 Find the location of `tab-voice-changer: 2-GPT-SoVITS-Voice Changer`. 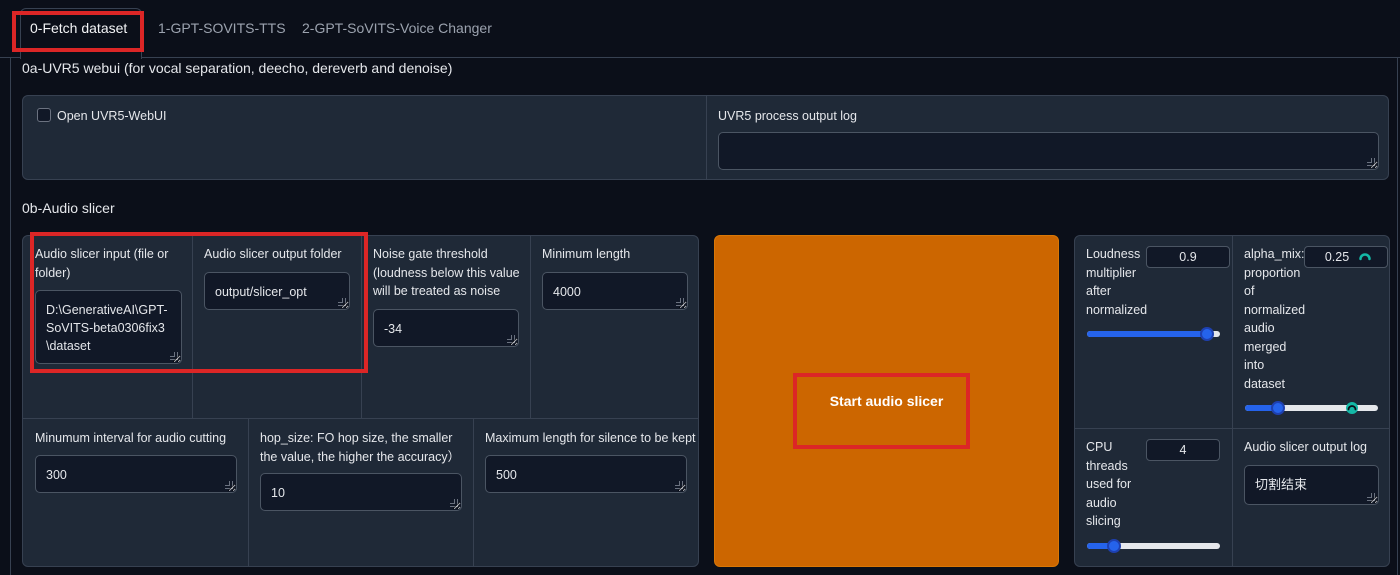

tab-voice-changer: 2-GPT-SoVITS-Voice Changer is located at coordinates (397, 28).